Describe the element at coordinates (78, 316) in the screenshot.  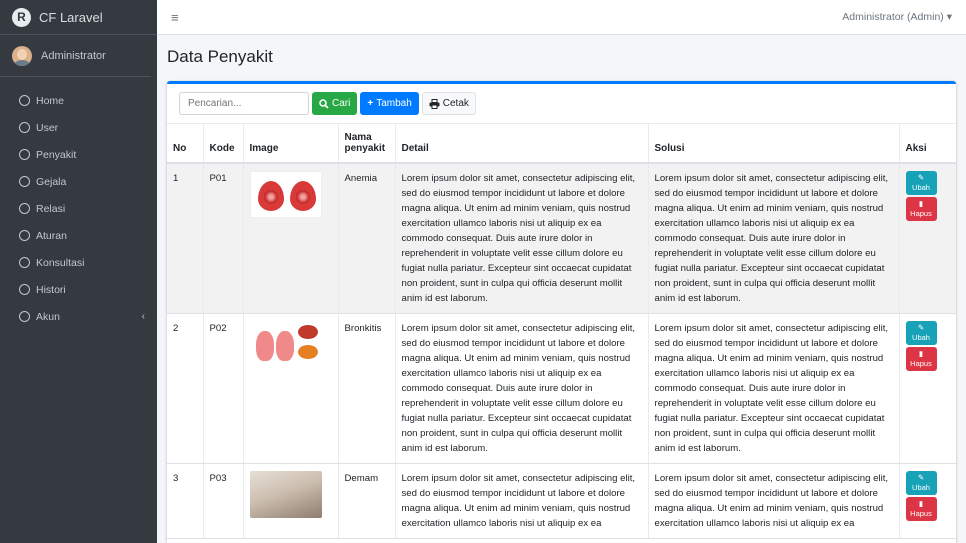
I see `sidebar-item-akun: Akun ‹` at that location.